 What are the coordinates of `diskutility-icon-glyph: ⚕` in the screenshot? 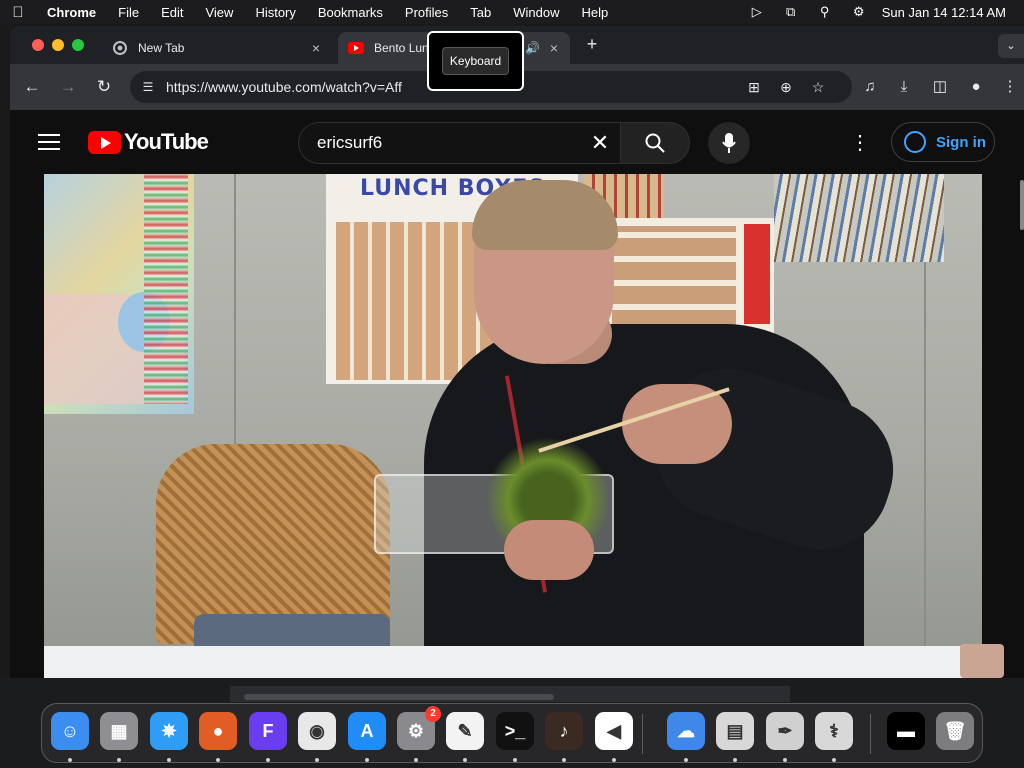 It's located at (834, 730).